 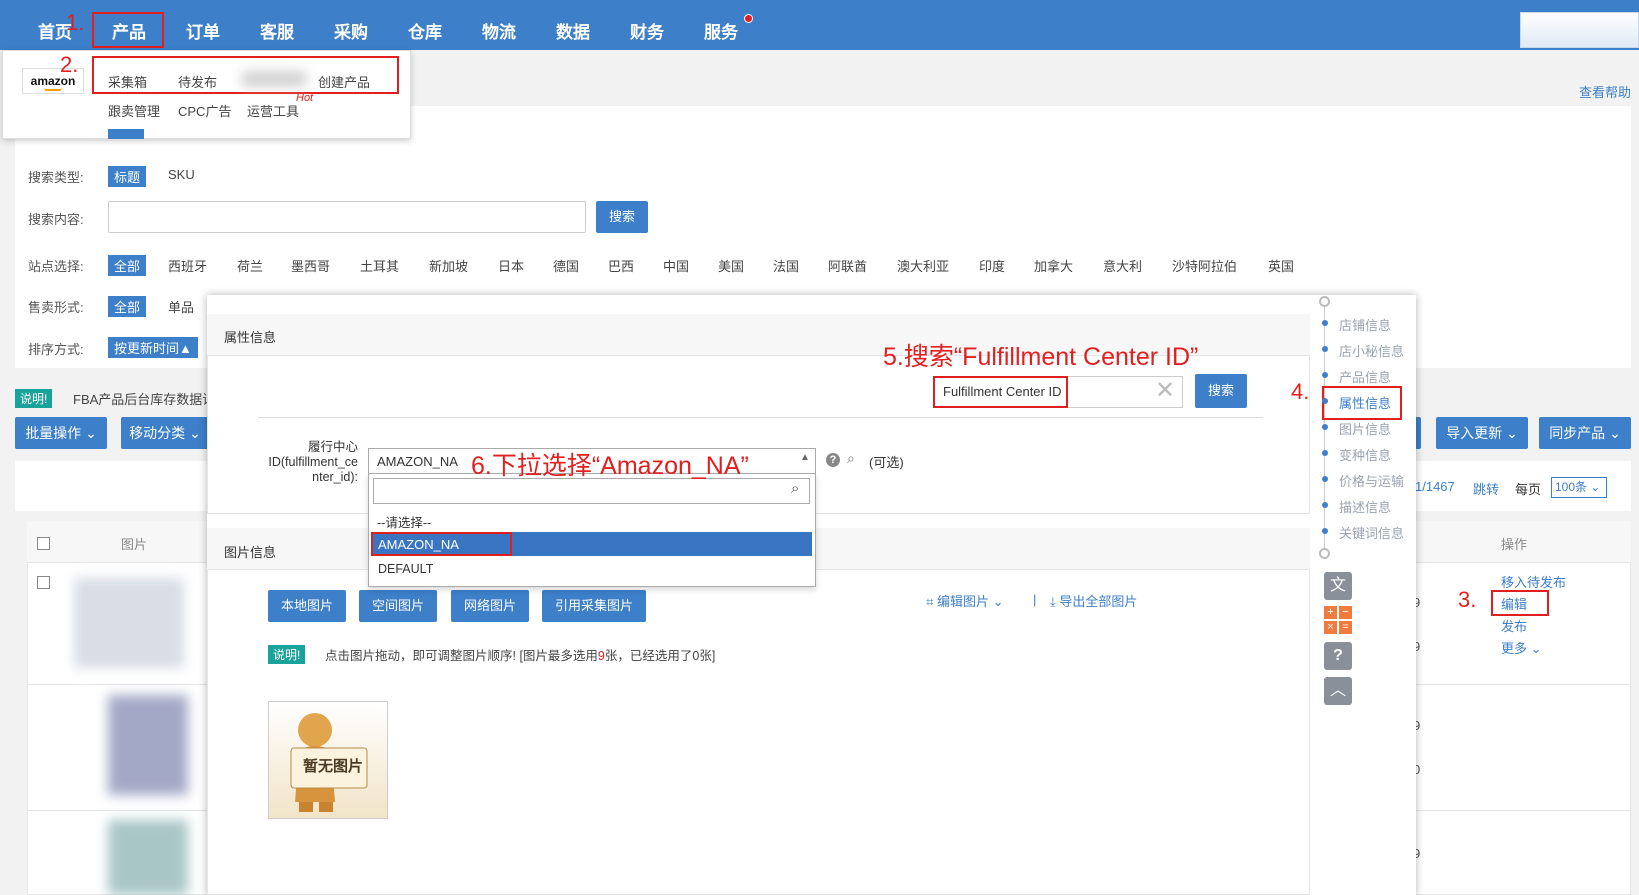 I want to click on local-image-button: 本地图片, so click(x=307, y=606).